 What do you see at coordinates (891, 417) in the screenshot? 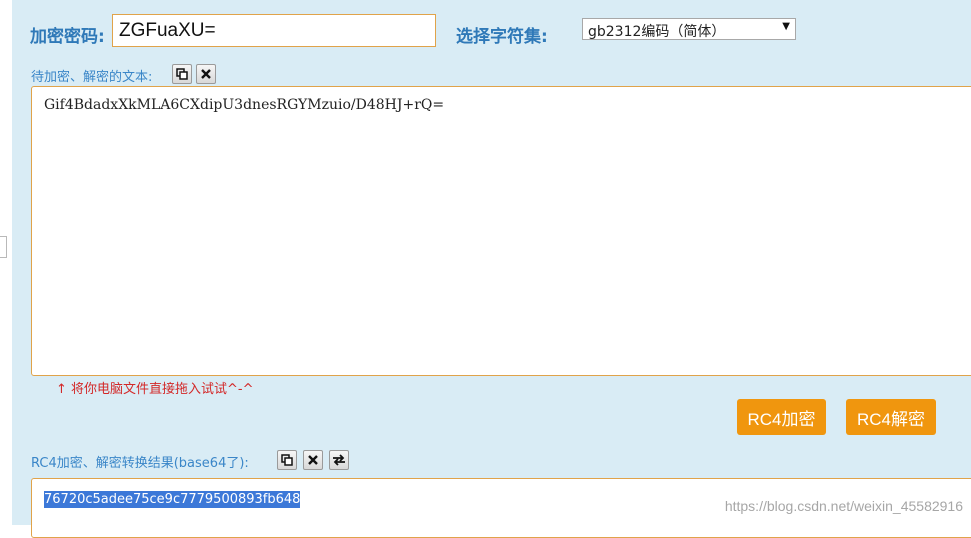
I see `rc4-decrypt-button: RC4解密` at bounding box center [891, 417].